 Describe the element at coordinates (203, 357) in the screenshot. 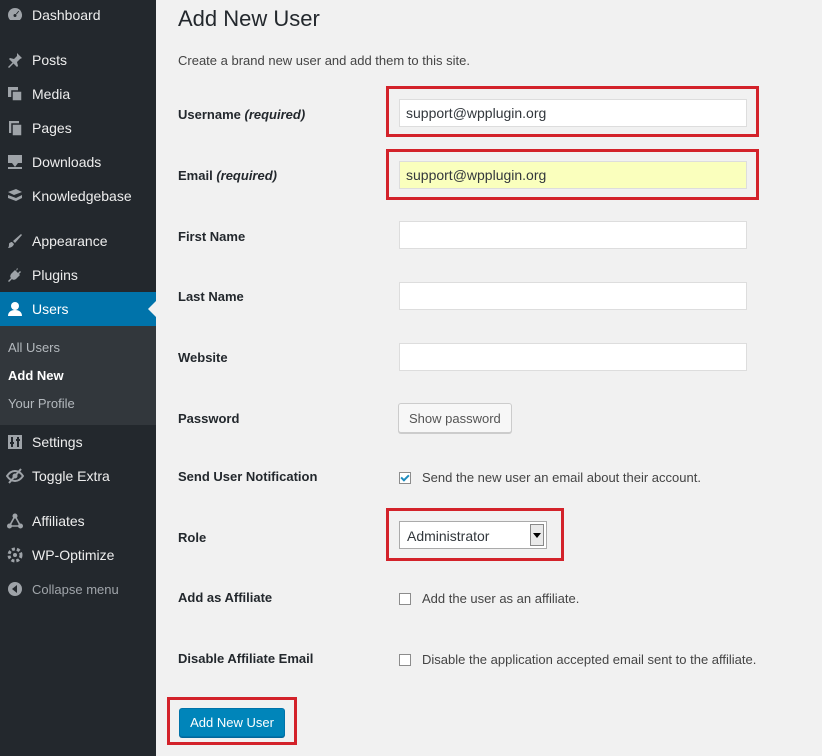

I see `website-label: Website` at that location.